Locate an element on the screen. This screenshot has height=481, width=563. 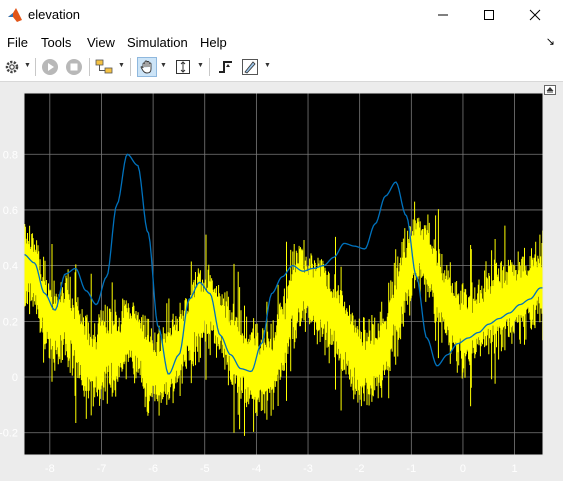
triggers-button is located at coordinates (226, 67).